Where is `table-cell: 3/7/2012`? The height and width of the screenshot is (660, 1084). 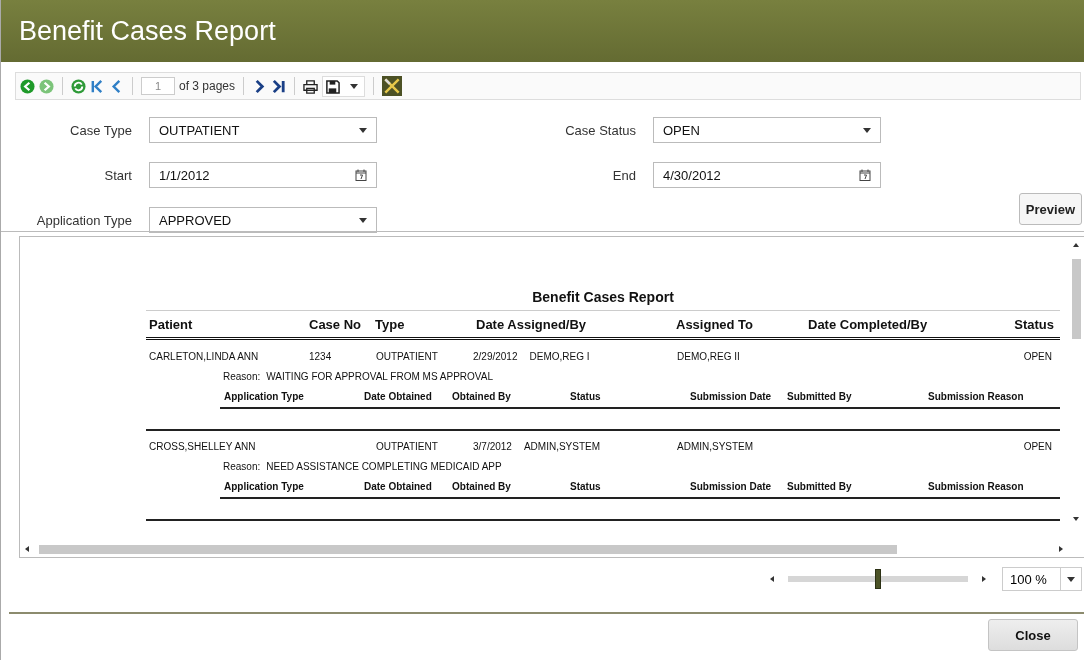 table-cell: 3/7/2012 is located at coordinates (492, 446).